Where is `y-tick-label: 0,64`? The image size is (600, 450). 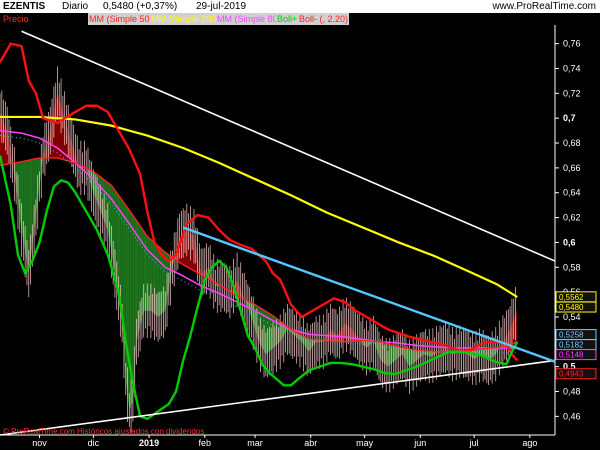 y-tick-label: 0,64 is located at coordinates (572, 193).